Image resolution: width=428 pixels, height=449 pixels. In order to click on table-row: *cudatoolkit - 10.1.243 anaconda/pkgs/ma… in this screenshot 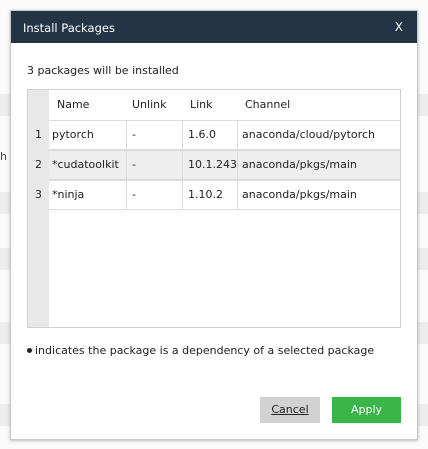, I will do `click(224, 165)`.